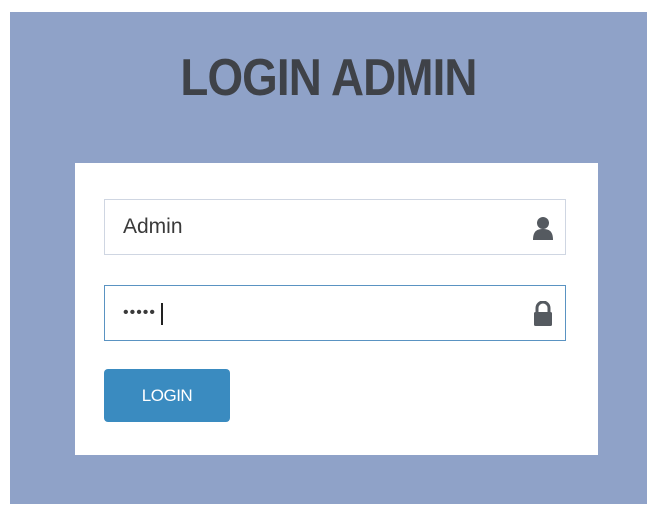 This screenshot has height=506, width=659. I want to click on user-icon, so click(543, 228).